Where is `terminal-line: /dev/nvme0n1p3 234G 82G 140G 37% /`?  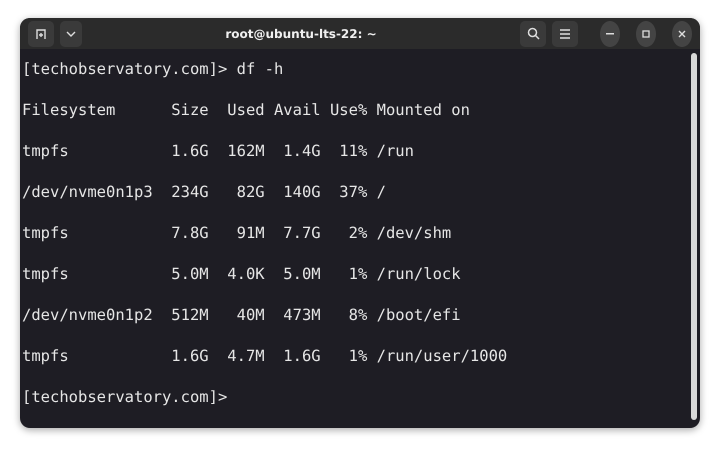
terminal-line: /dev/nvme0n1p3 234G 82G 140G 37% / is located at coordinates (204, 192).